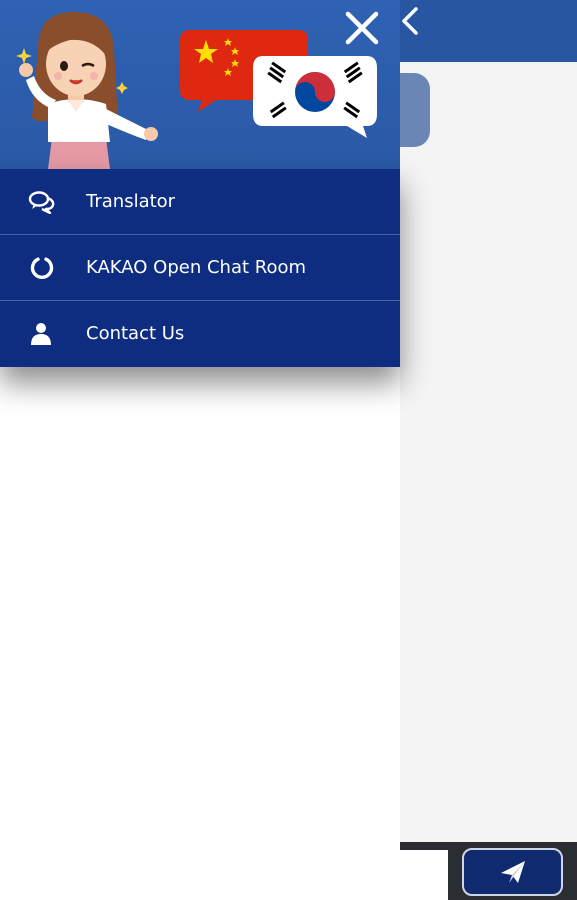  Describe the element at coordinates (196, 267) in the screenshot. I see `menu-label: KAKAO Open Chat Room` at that location.